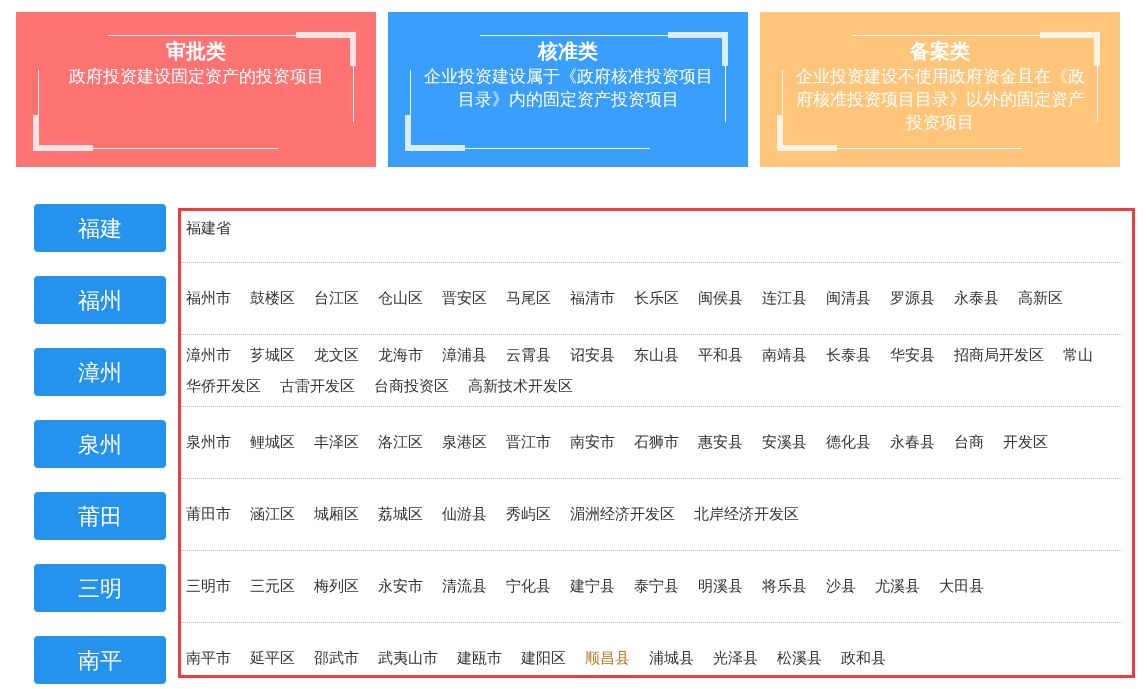 The height and width of the screenshot is (689, 1147). Describe the element at coordinates (317, 386) in the screenshot. I see `district-link: 古雷开发区` at that location.